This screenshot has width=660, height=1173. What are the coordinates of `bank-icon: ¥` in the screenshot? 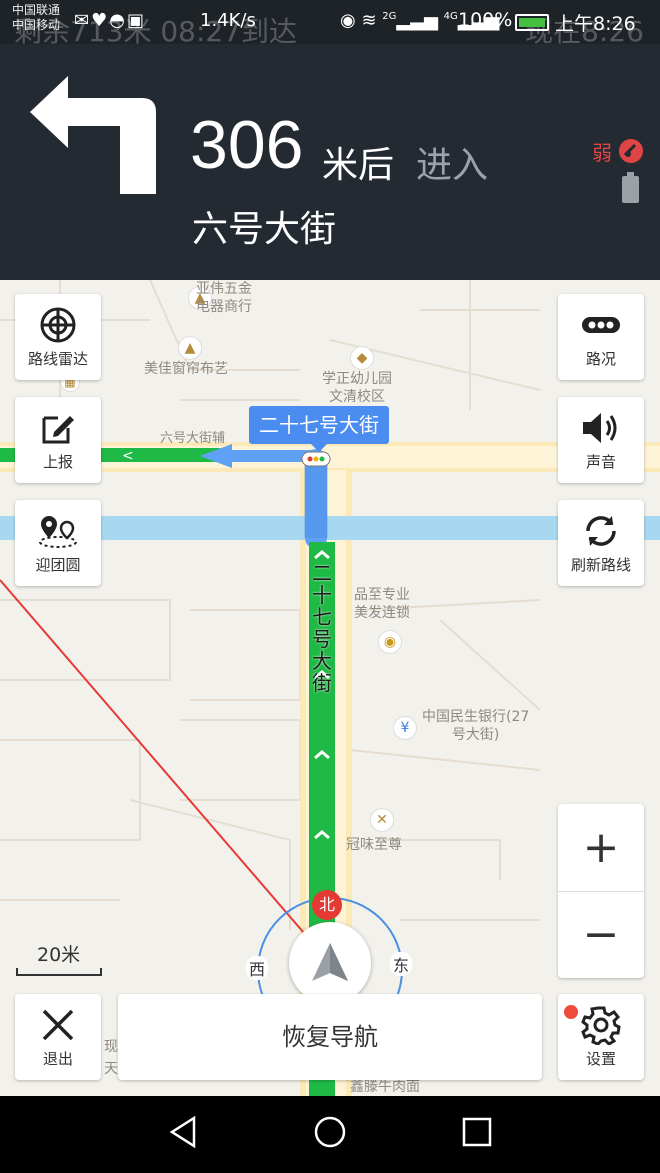 It's located at (405, 728).